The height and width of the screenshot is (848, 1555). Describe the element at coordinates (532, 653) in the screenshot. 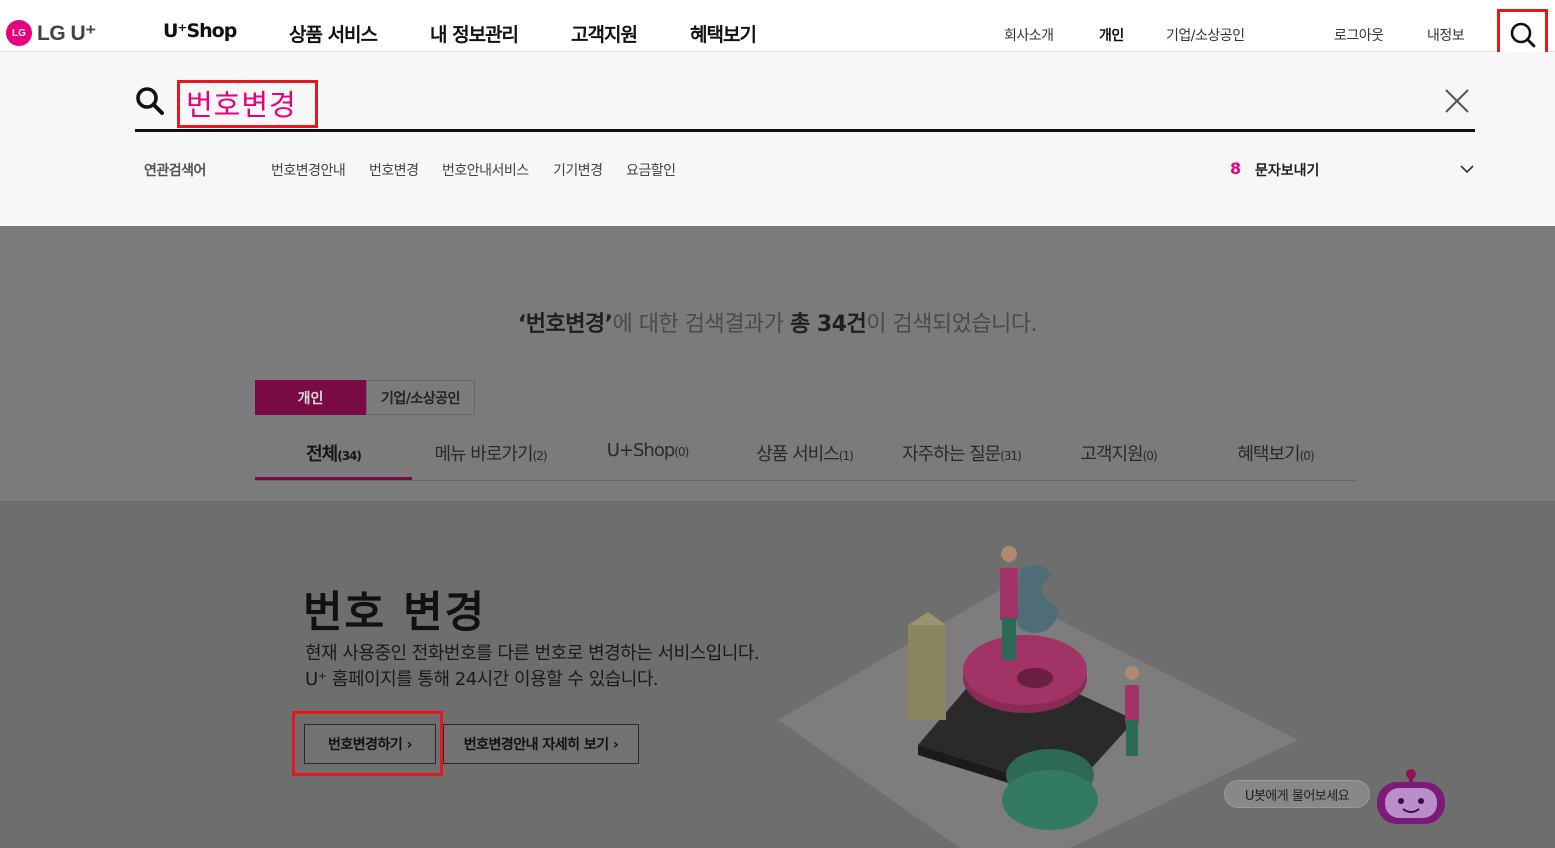

I see `card-desc-line: 현재 사용중인 전화번호를 다른 번호로 변경하는 서비스입니다.` at that location.